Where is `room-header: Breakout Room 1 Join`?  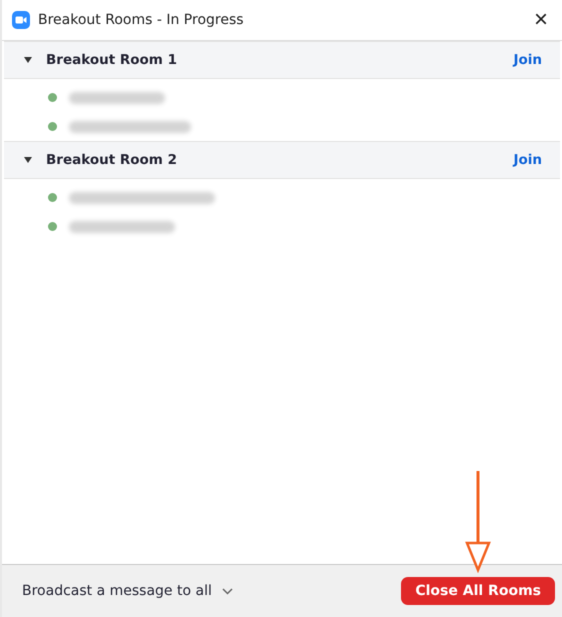 room-header: Breakout Room 1 Join is located at coordinates (282, 60).